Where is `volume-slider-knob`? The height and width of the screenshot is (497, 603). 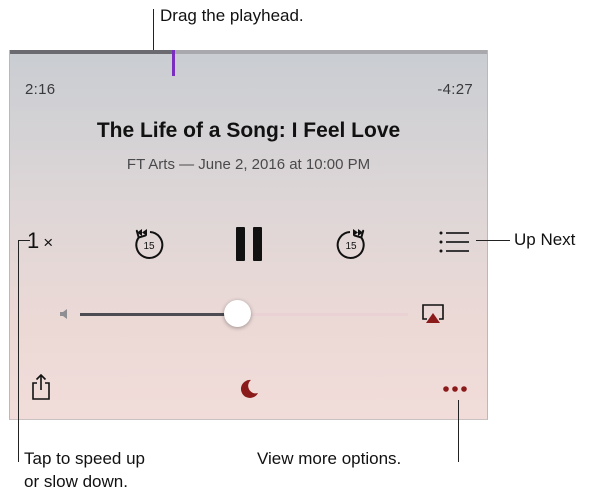
volume-slider-knob is located at coordinates (237, 313).